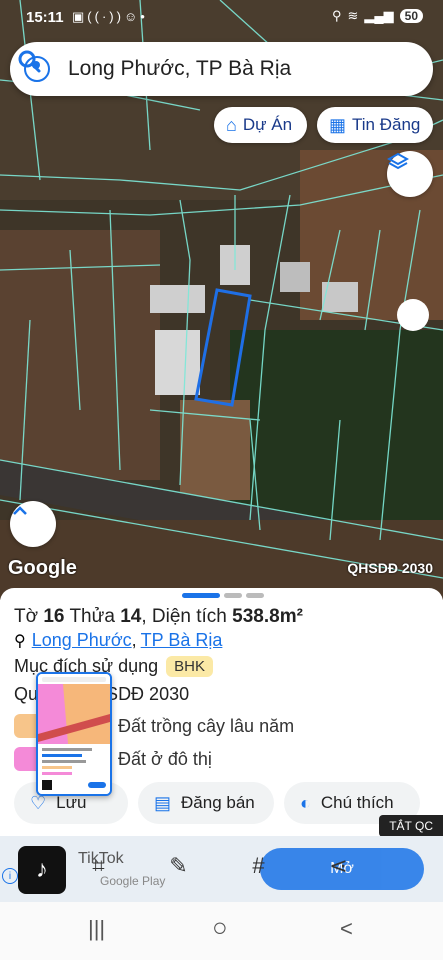 The image size is (443, 960). Describe the element at coordinates (45, 17) in the screenshot. I see `status-time: 15:11` at that location.